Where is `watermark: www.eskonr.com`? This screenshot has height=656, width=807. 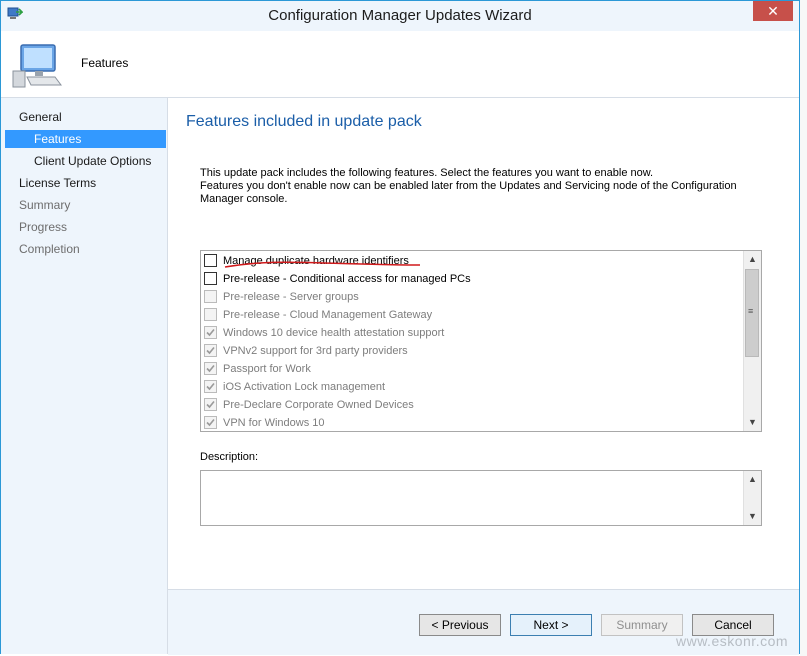
watermark: www.eskonr.com is located at coordinates (732, 641).